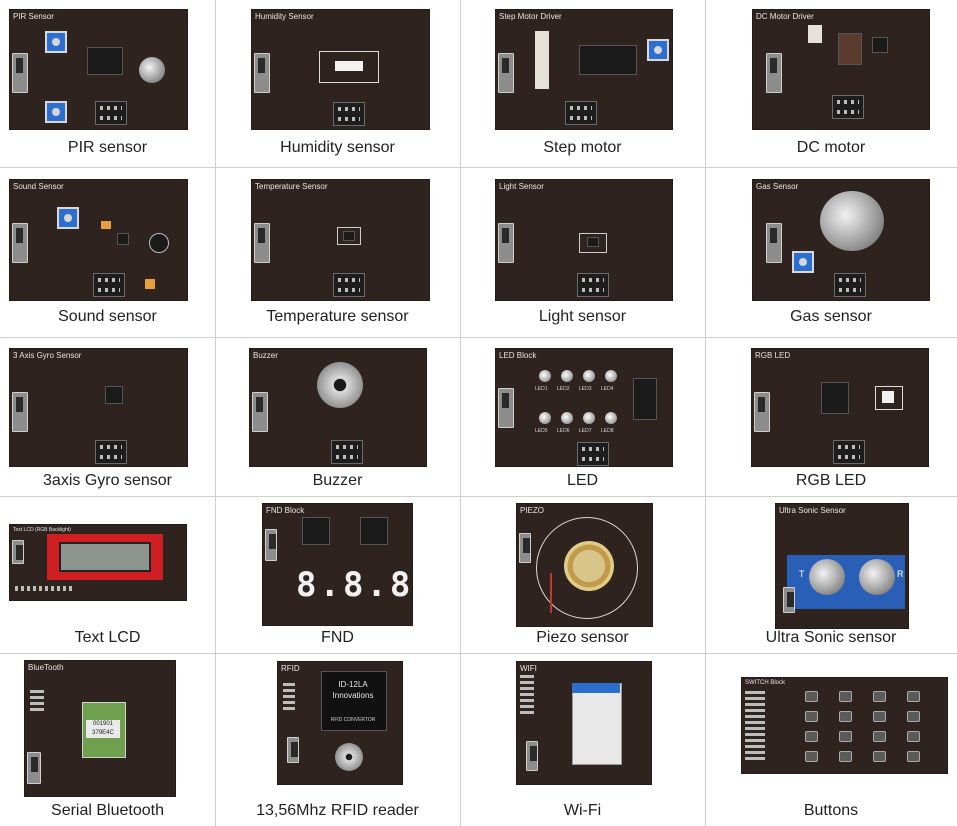 The width and height of the screenshot is (957, 826). What do you see at coordinates (353, 690) in the screenshot?
I see `rfid-module-label: ID-12LA Innovations` at bounding box center [353, 690].